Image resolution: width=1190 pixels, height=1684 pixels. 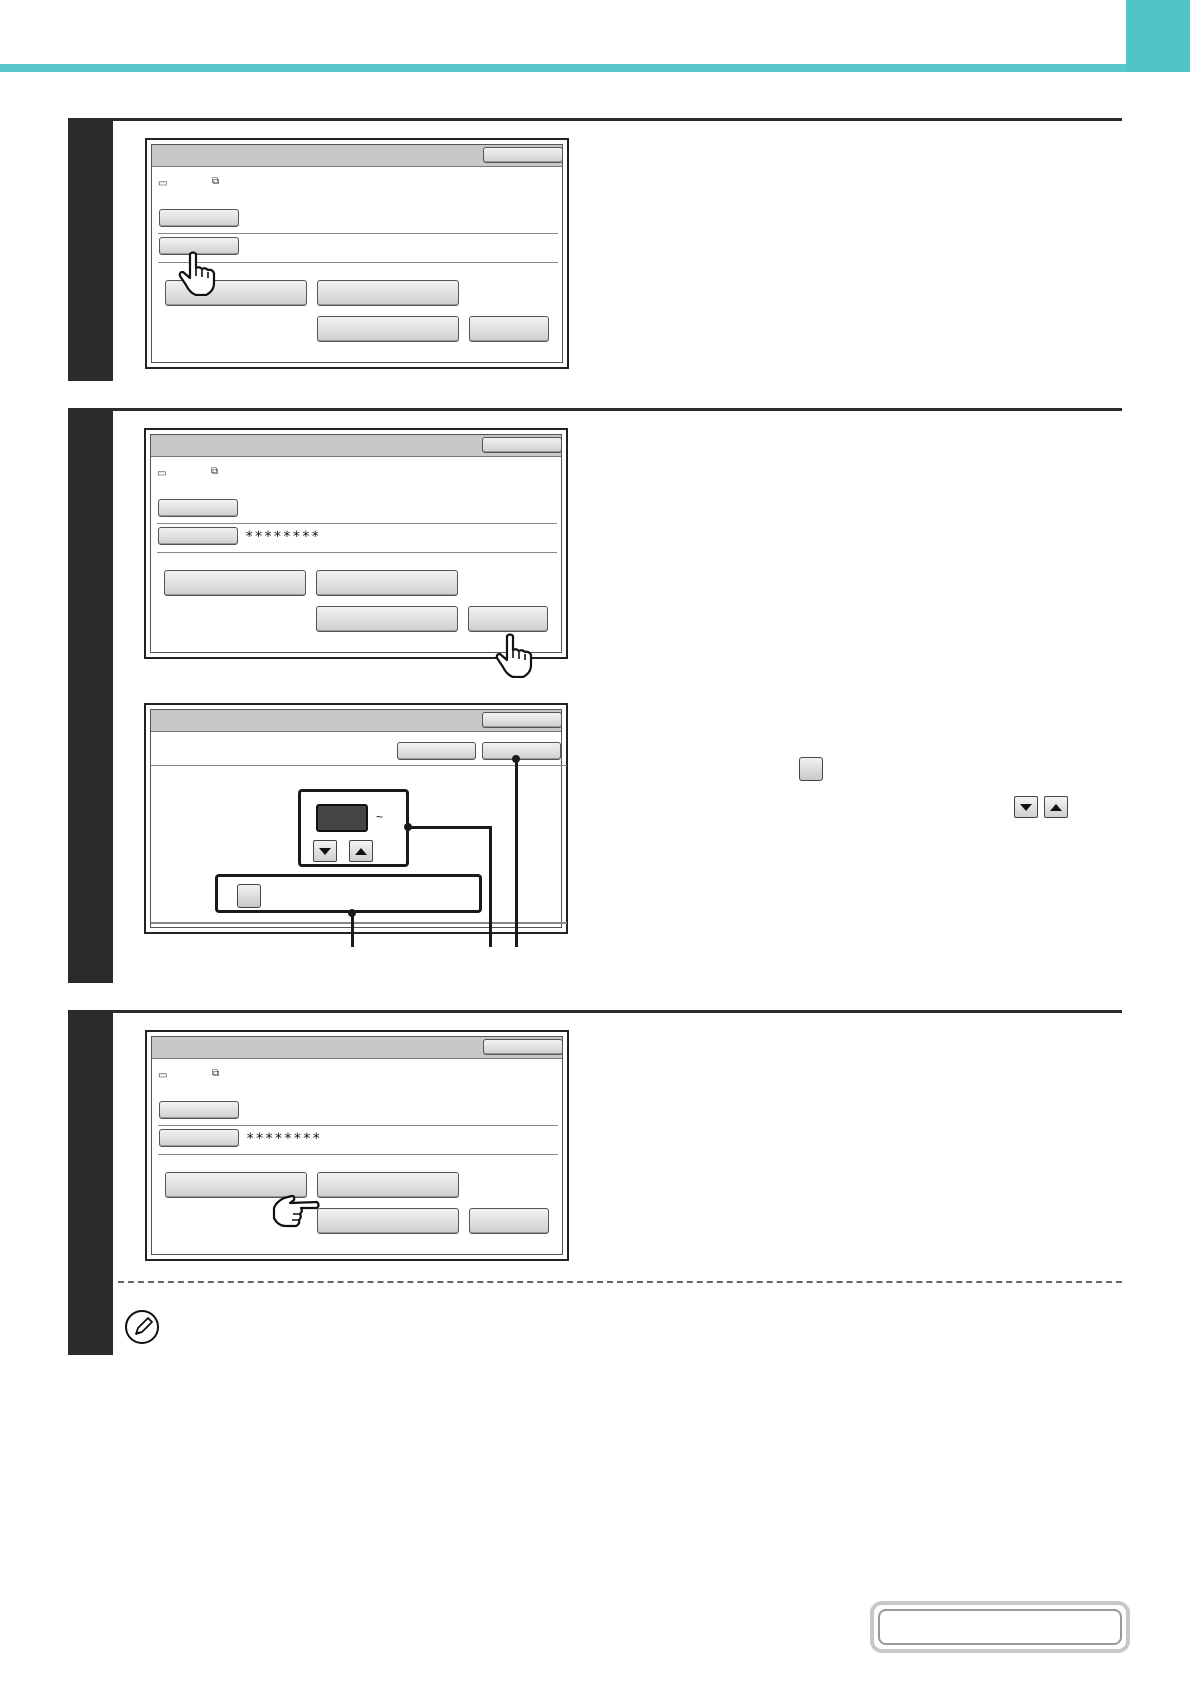 I want to click on counter-callout-box, so click(x=353, y=828).